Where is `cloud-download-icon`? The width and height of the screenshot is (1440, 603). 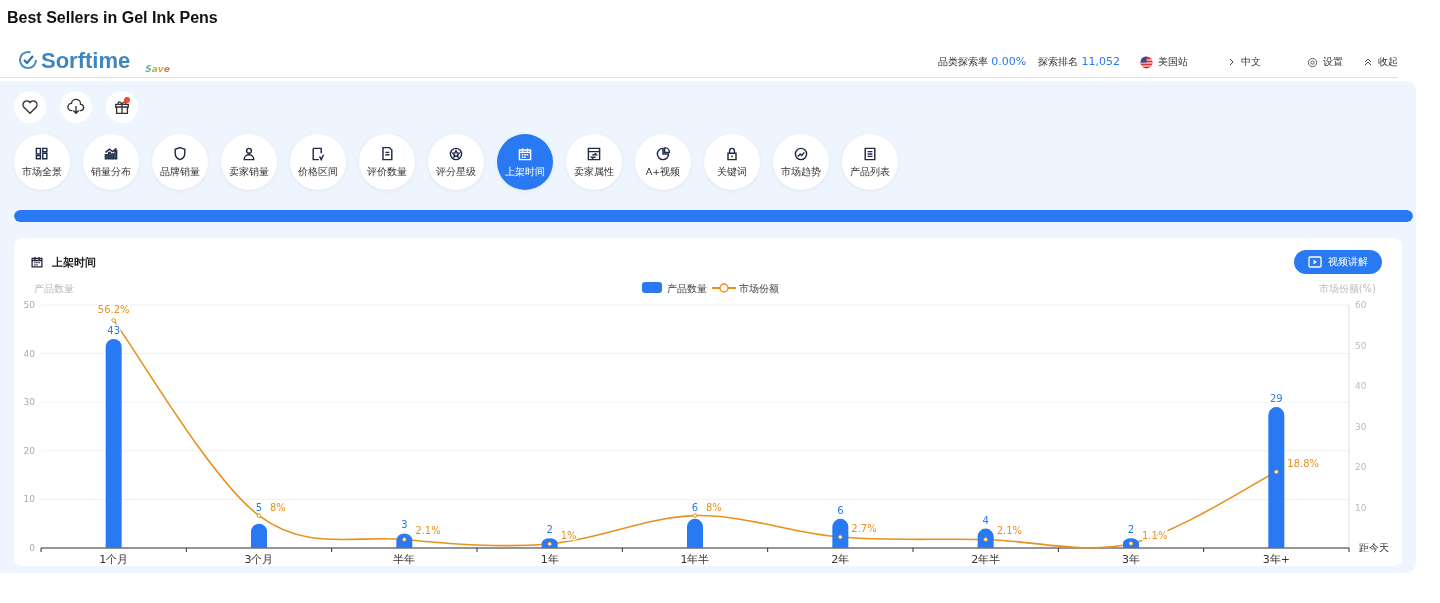
cloud-download-icon is located at coordinates (76, 107).